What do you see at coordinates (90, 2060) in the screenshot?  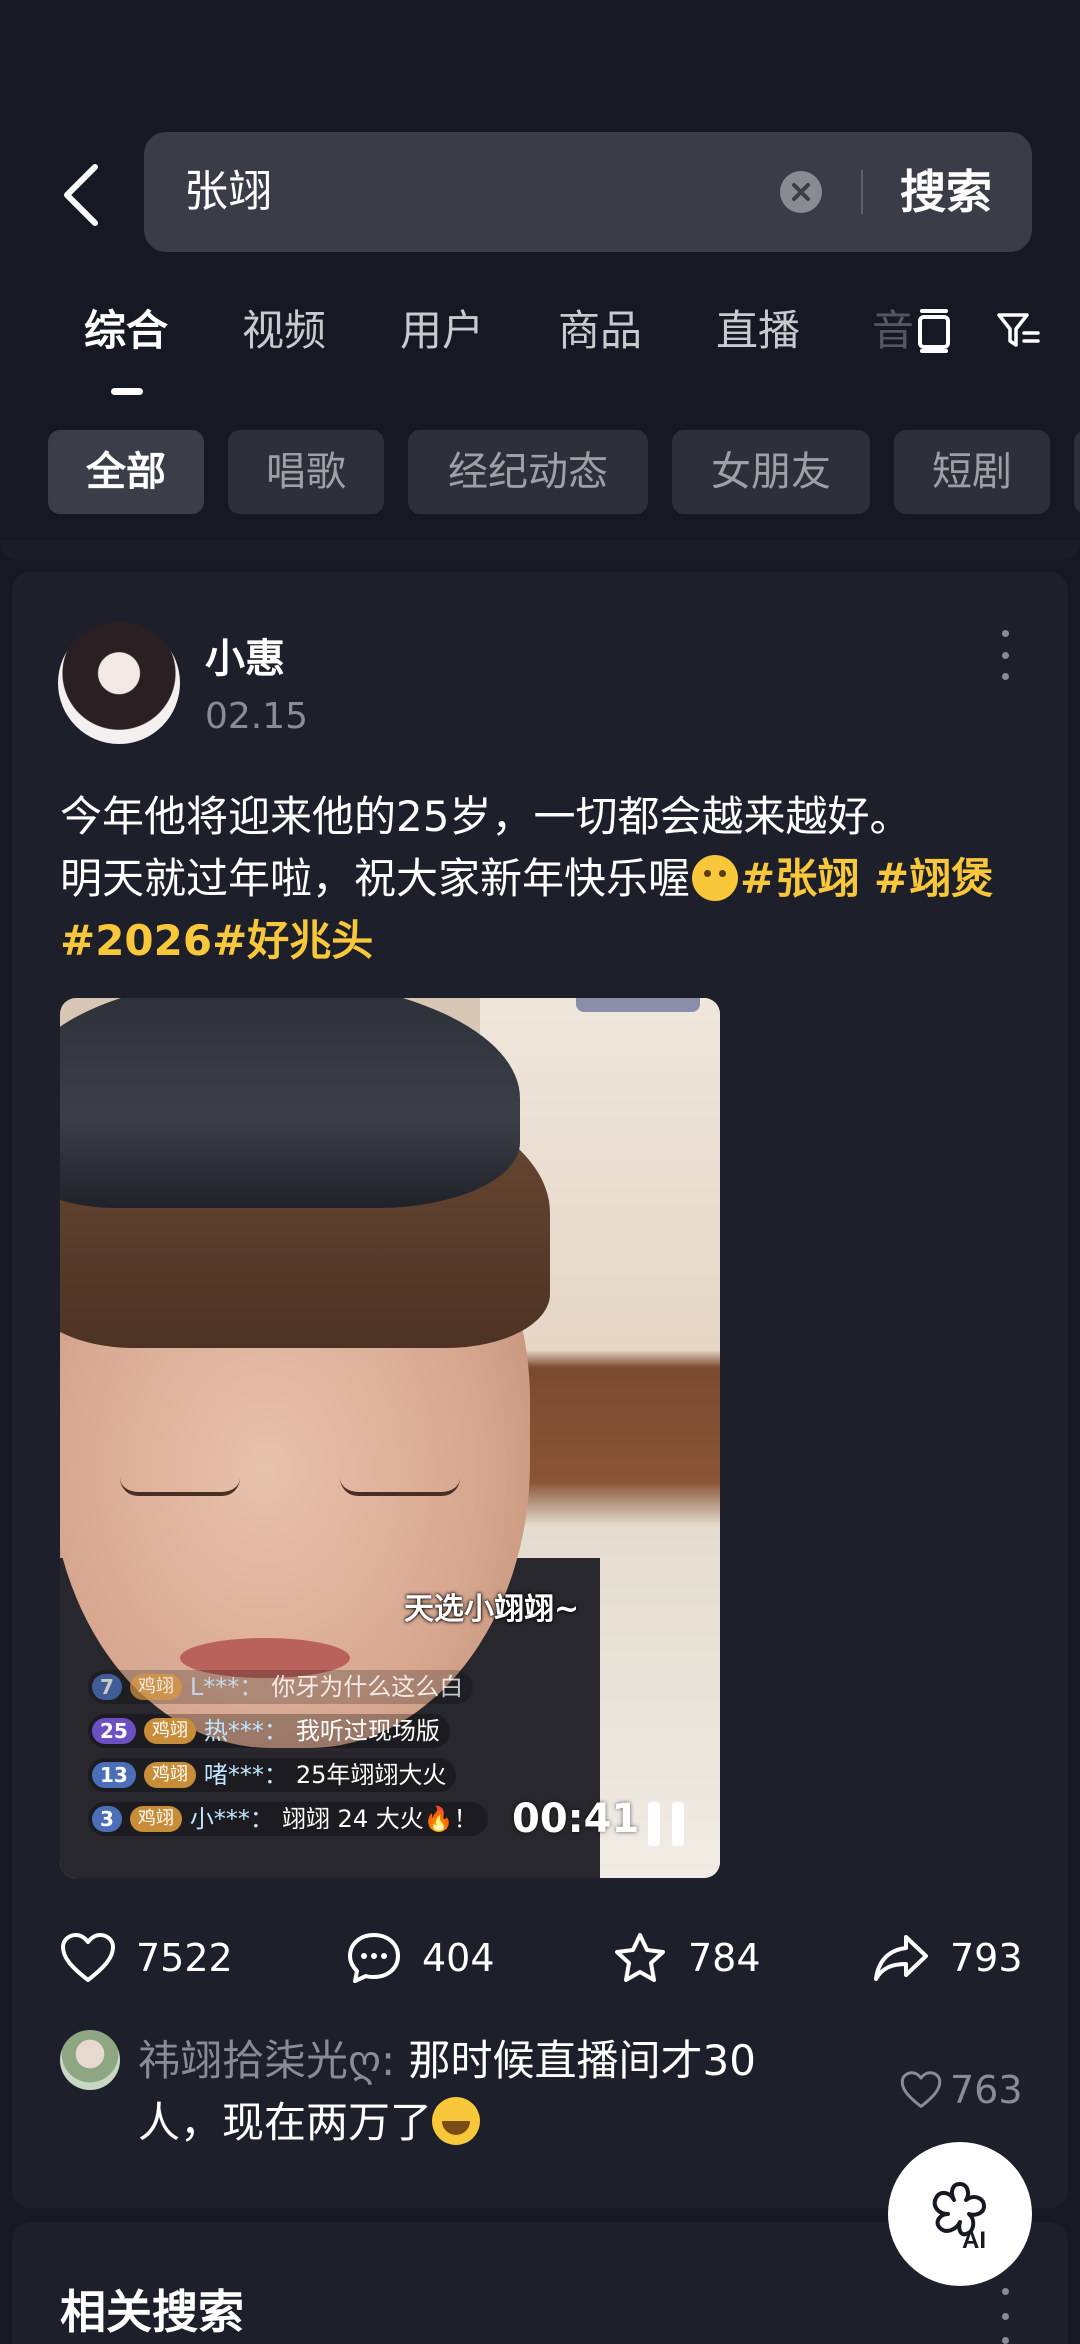 I see `commenter-avatar` at bounding box center [90, 2060].